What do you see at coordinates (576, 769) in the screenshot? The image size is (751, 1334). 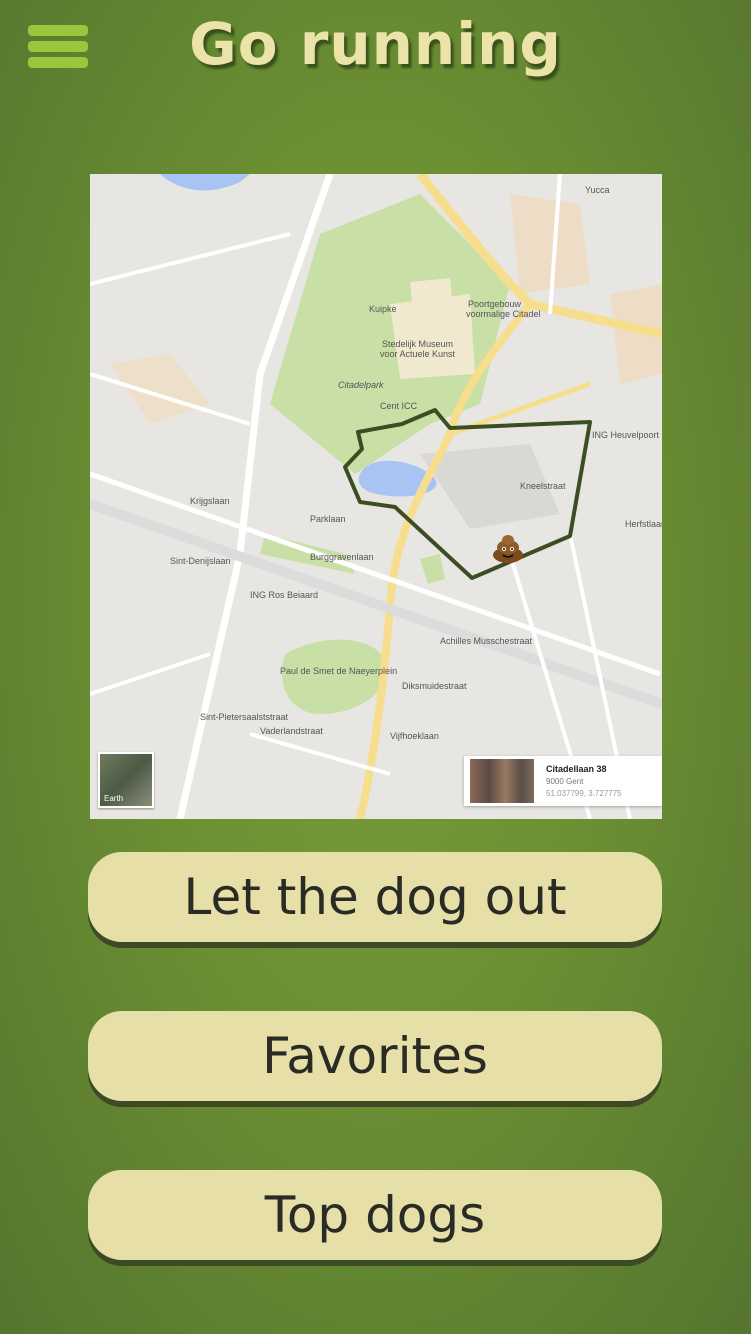 I see `address-street: Citadellaan 38` at bounding box center [576, 769].